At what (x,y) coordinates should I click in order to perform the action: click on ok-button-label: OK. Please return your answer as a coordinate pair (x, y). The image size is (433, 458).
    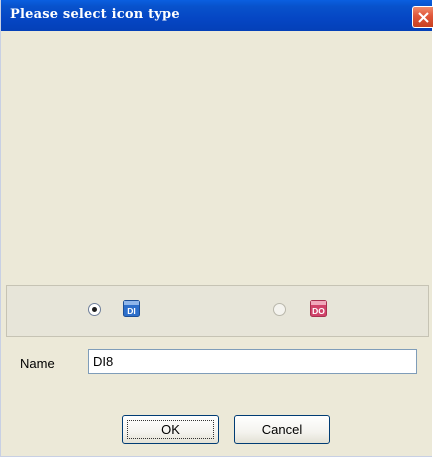
    Looking at the image, I should click on (170, 429).